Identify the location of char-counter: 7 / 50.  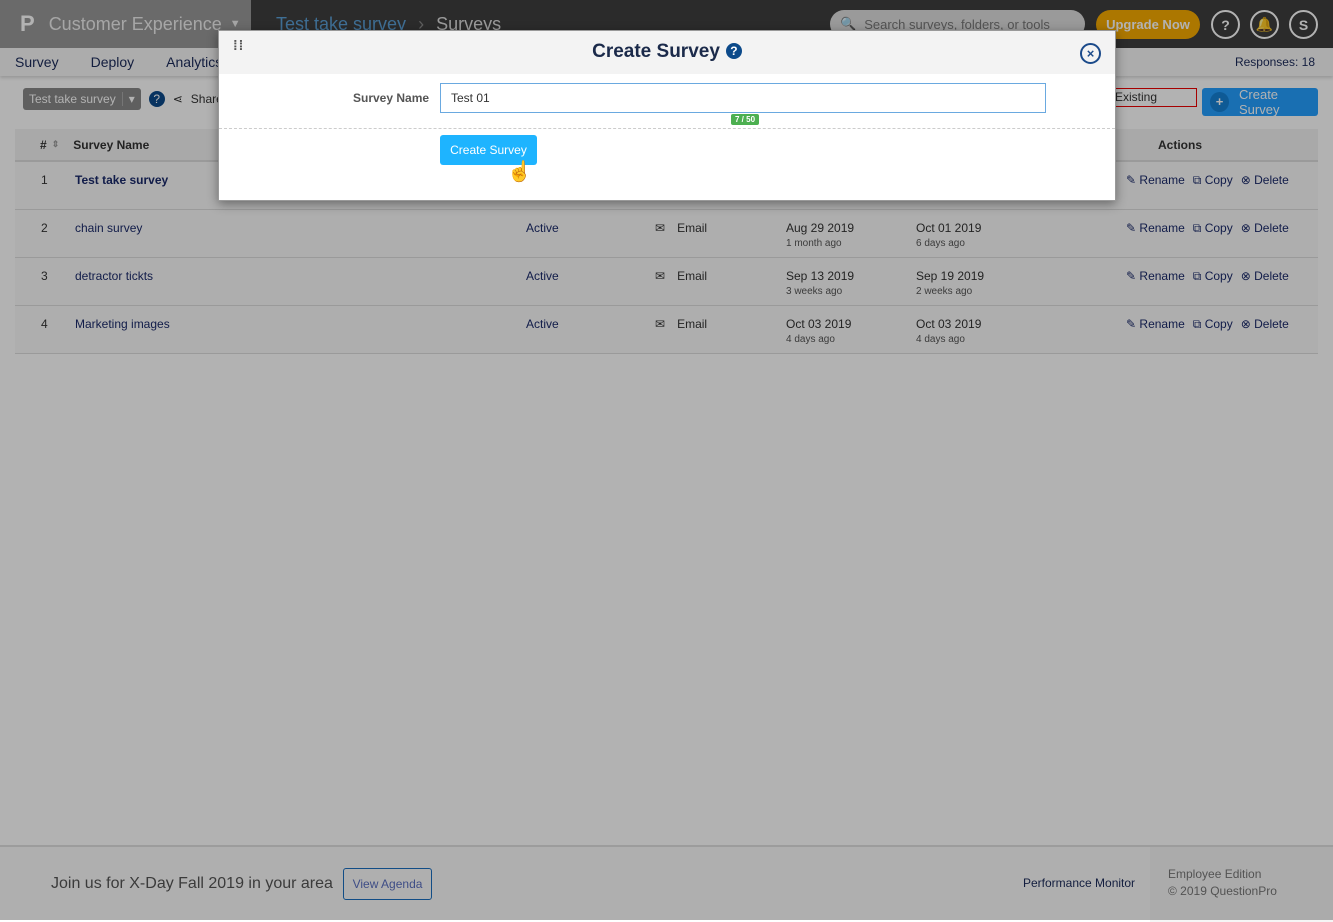
(745, 119).